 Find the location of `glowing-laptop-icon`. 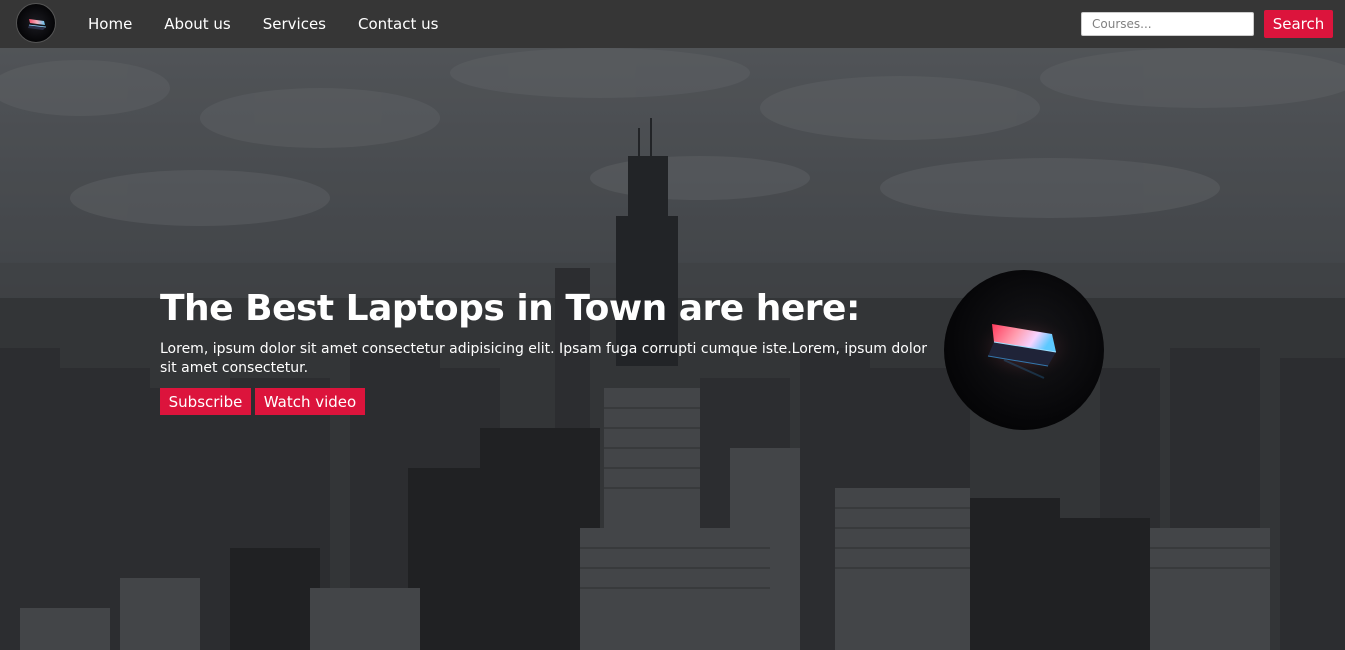

glowing-laptop-icon is located at coordinates (1024, 350).